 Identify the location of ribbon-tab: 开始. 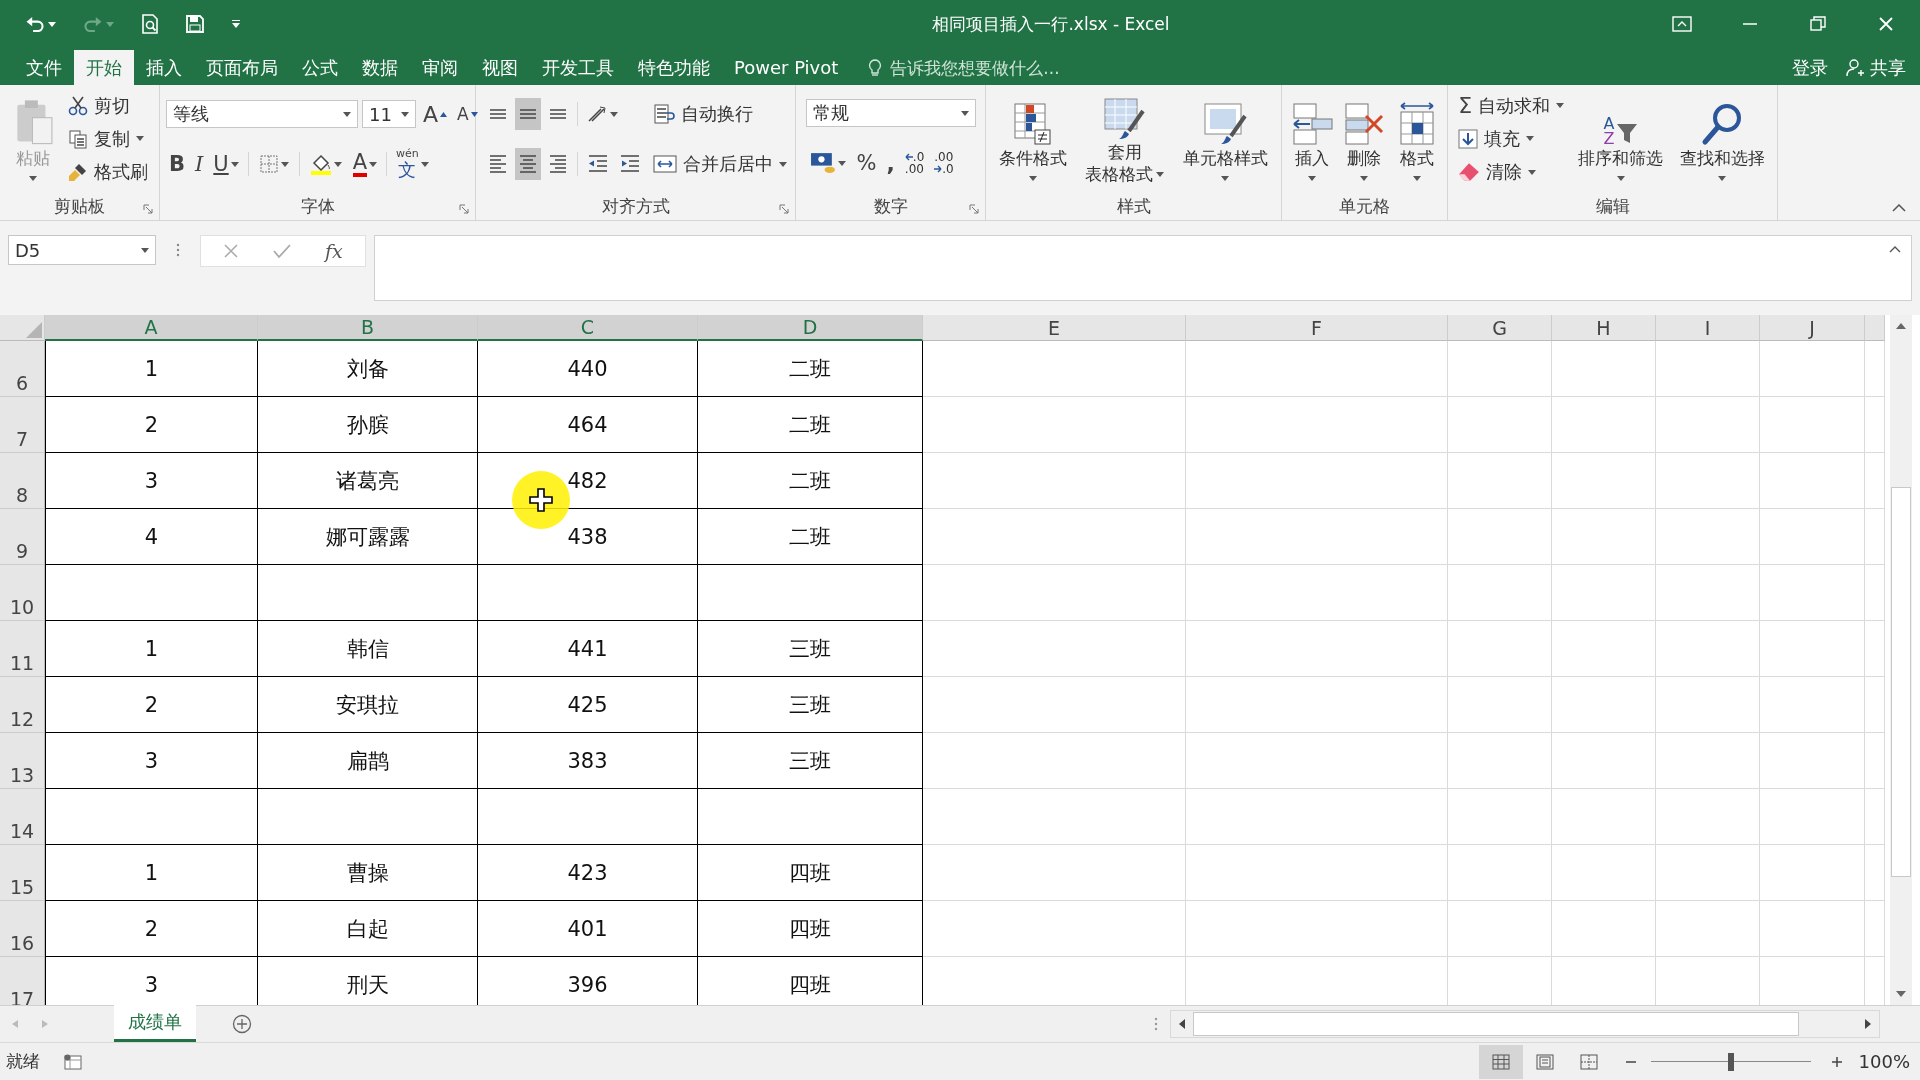
(104, 67).